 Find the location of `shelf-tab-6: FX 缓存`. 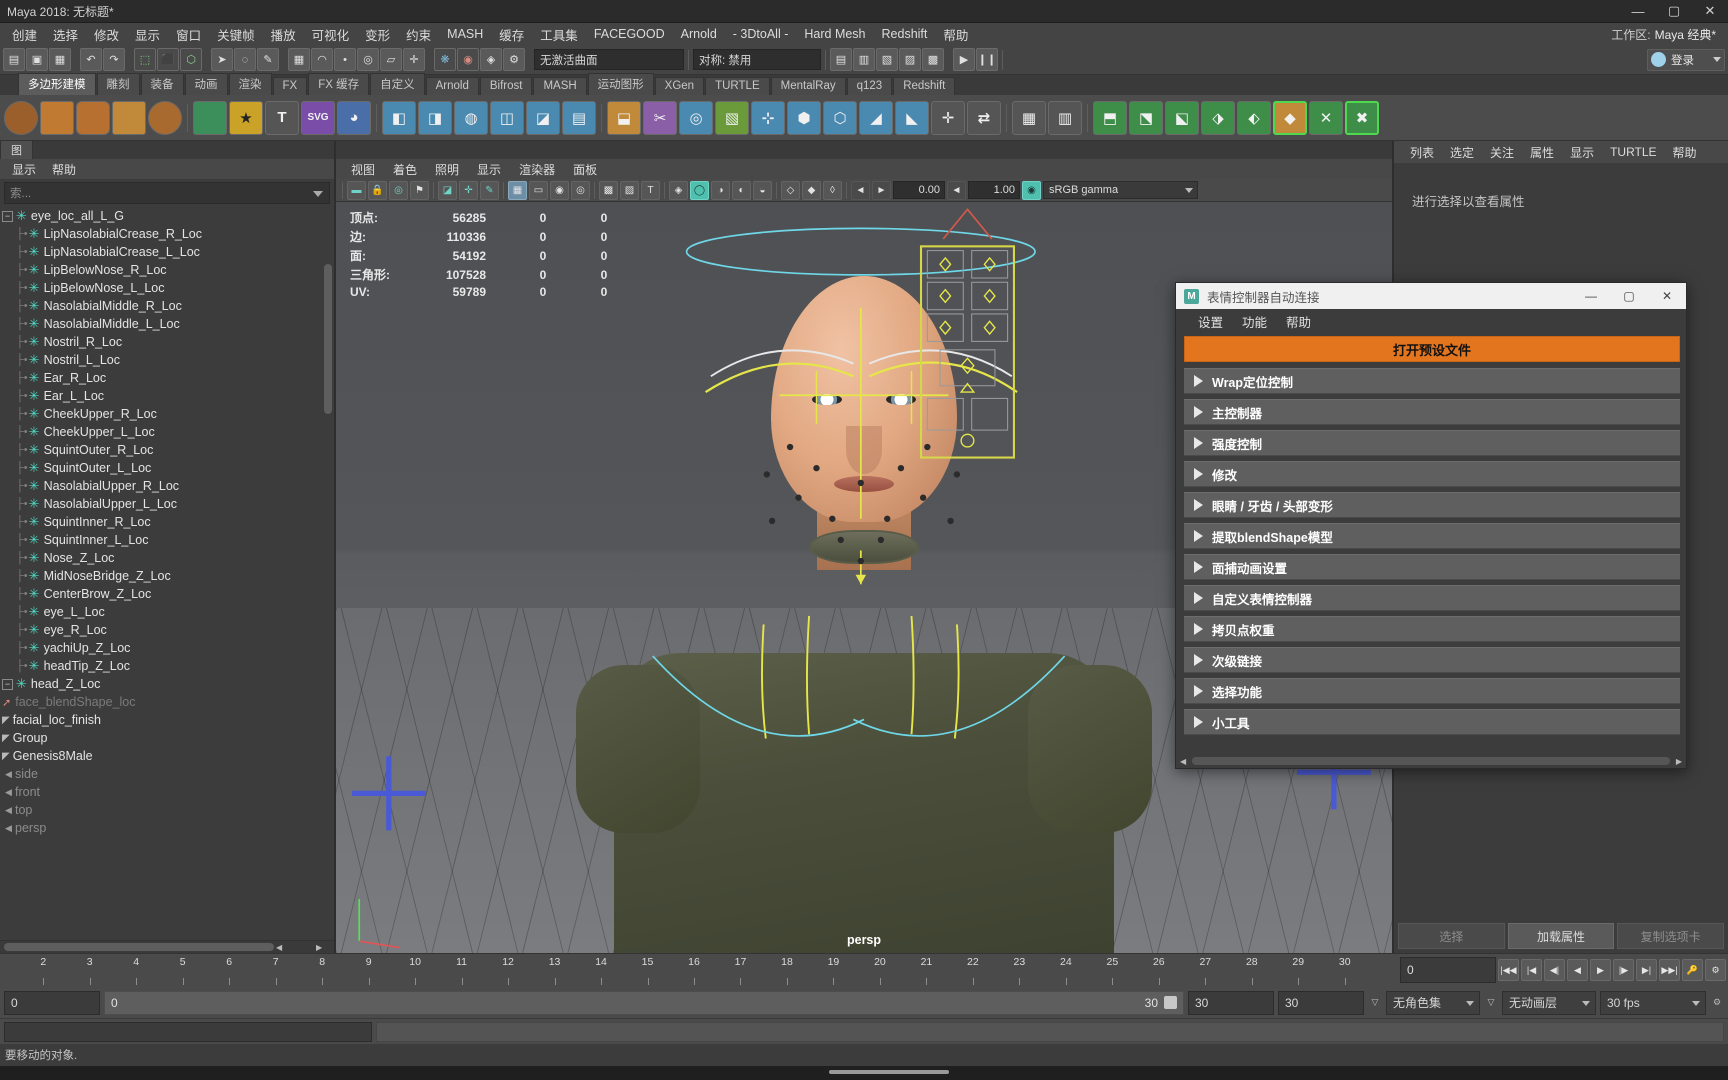

shelf-tab-6: FX 缓存 is located at coordinates (339, 84).